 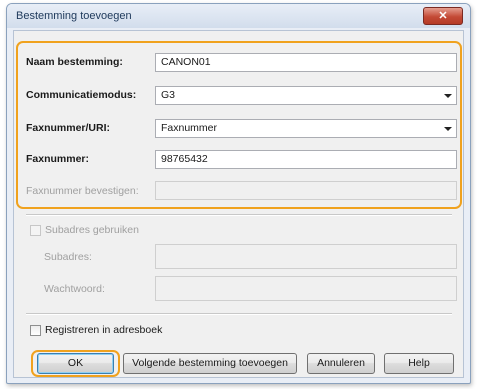 I want to click on title-bar: Bestemming toevoegen ✕, so click(x=238, y=16).